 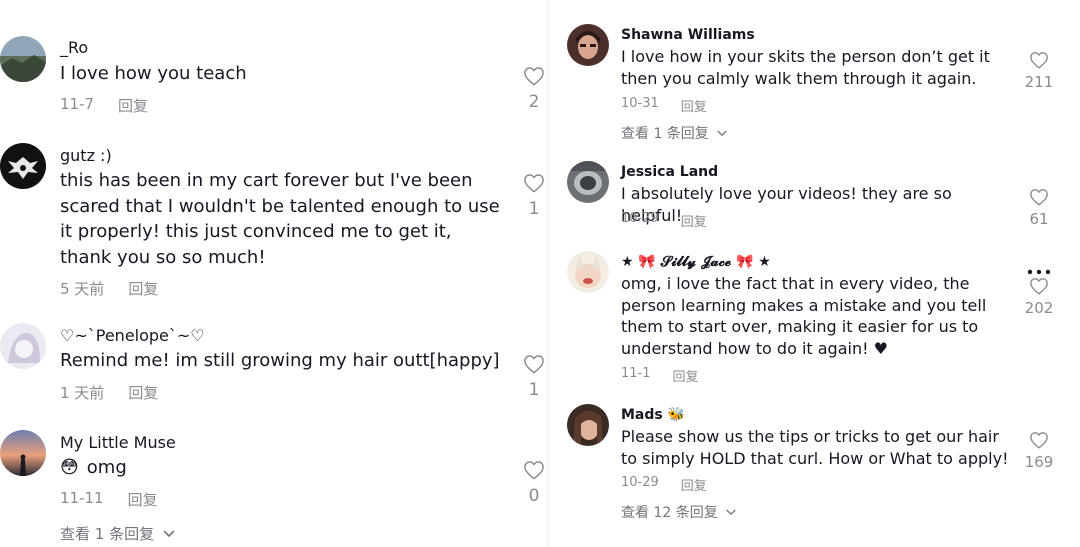 What do you see at coordinates (77, 104) in the screenshot?
I see `comment-date: 11-7` at bounding box center [77, 104].